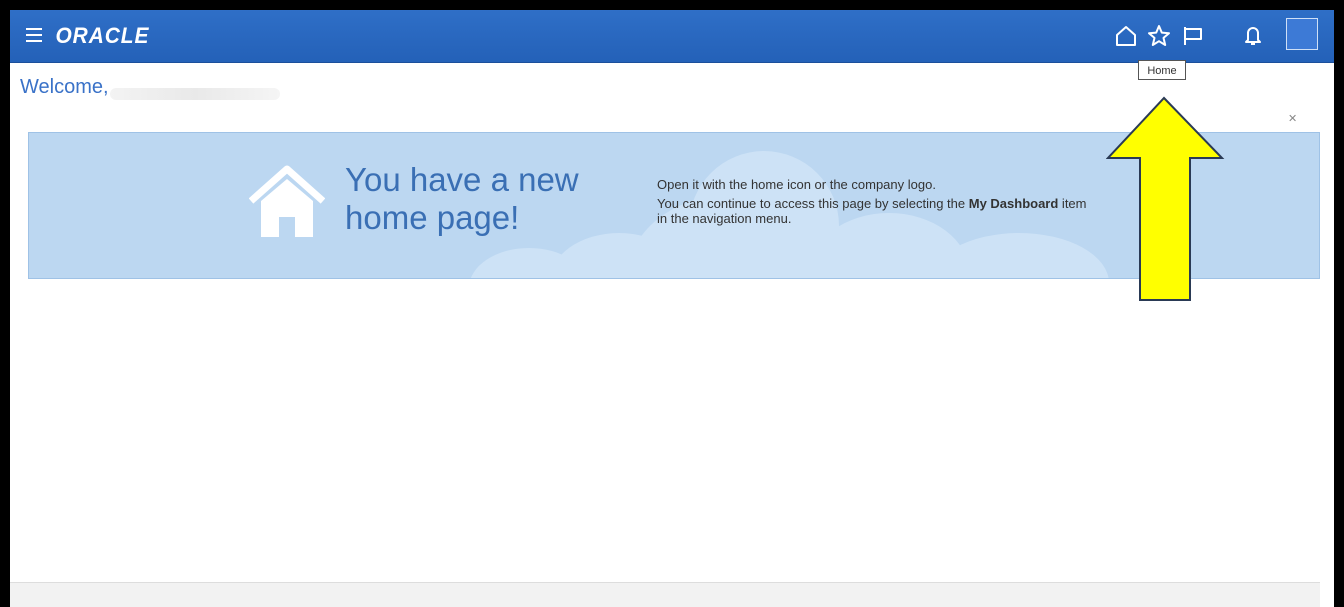 The height and width of the screenshot is (607, 1344). What do you see at coordinates (665, 594) in the screenshot?
I see `browser-status-bar` at bounding box center [665, 594].